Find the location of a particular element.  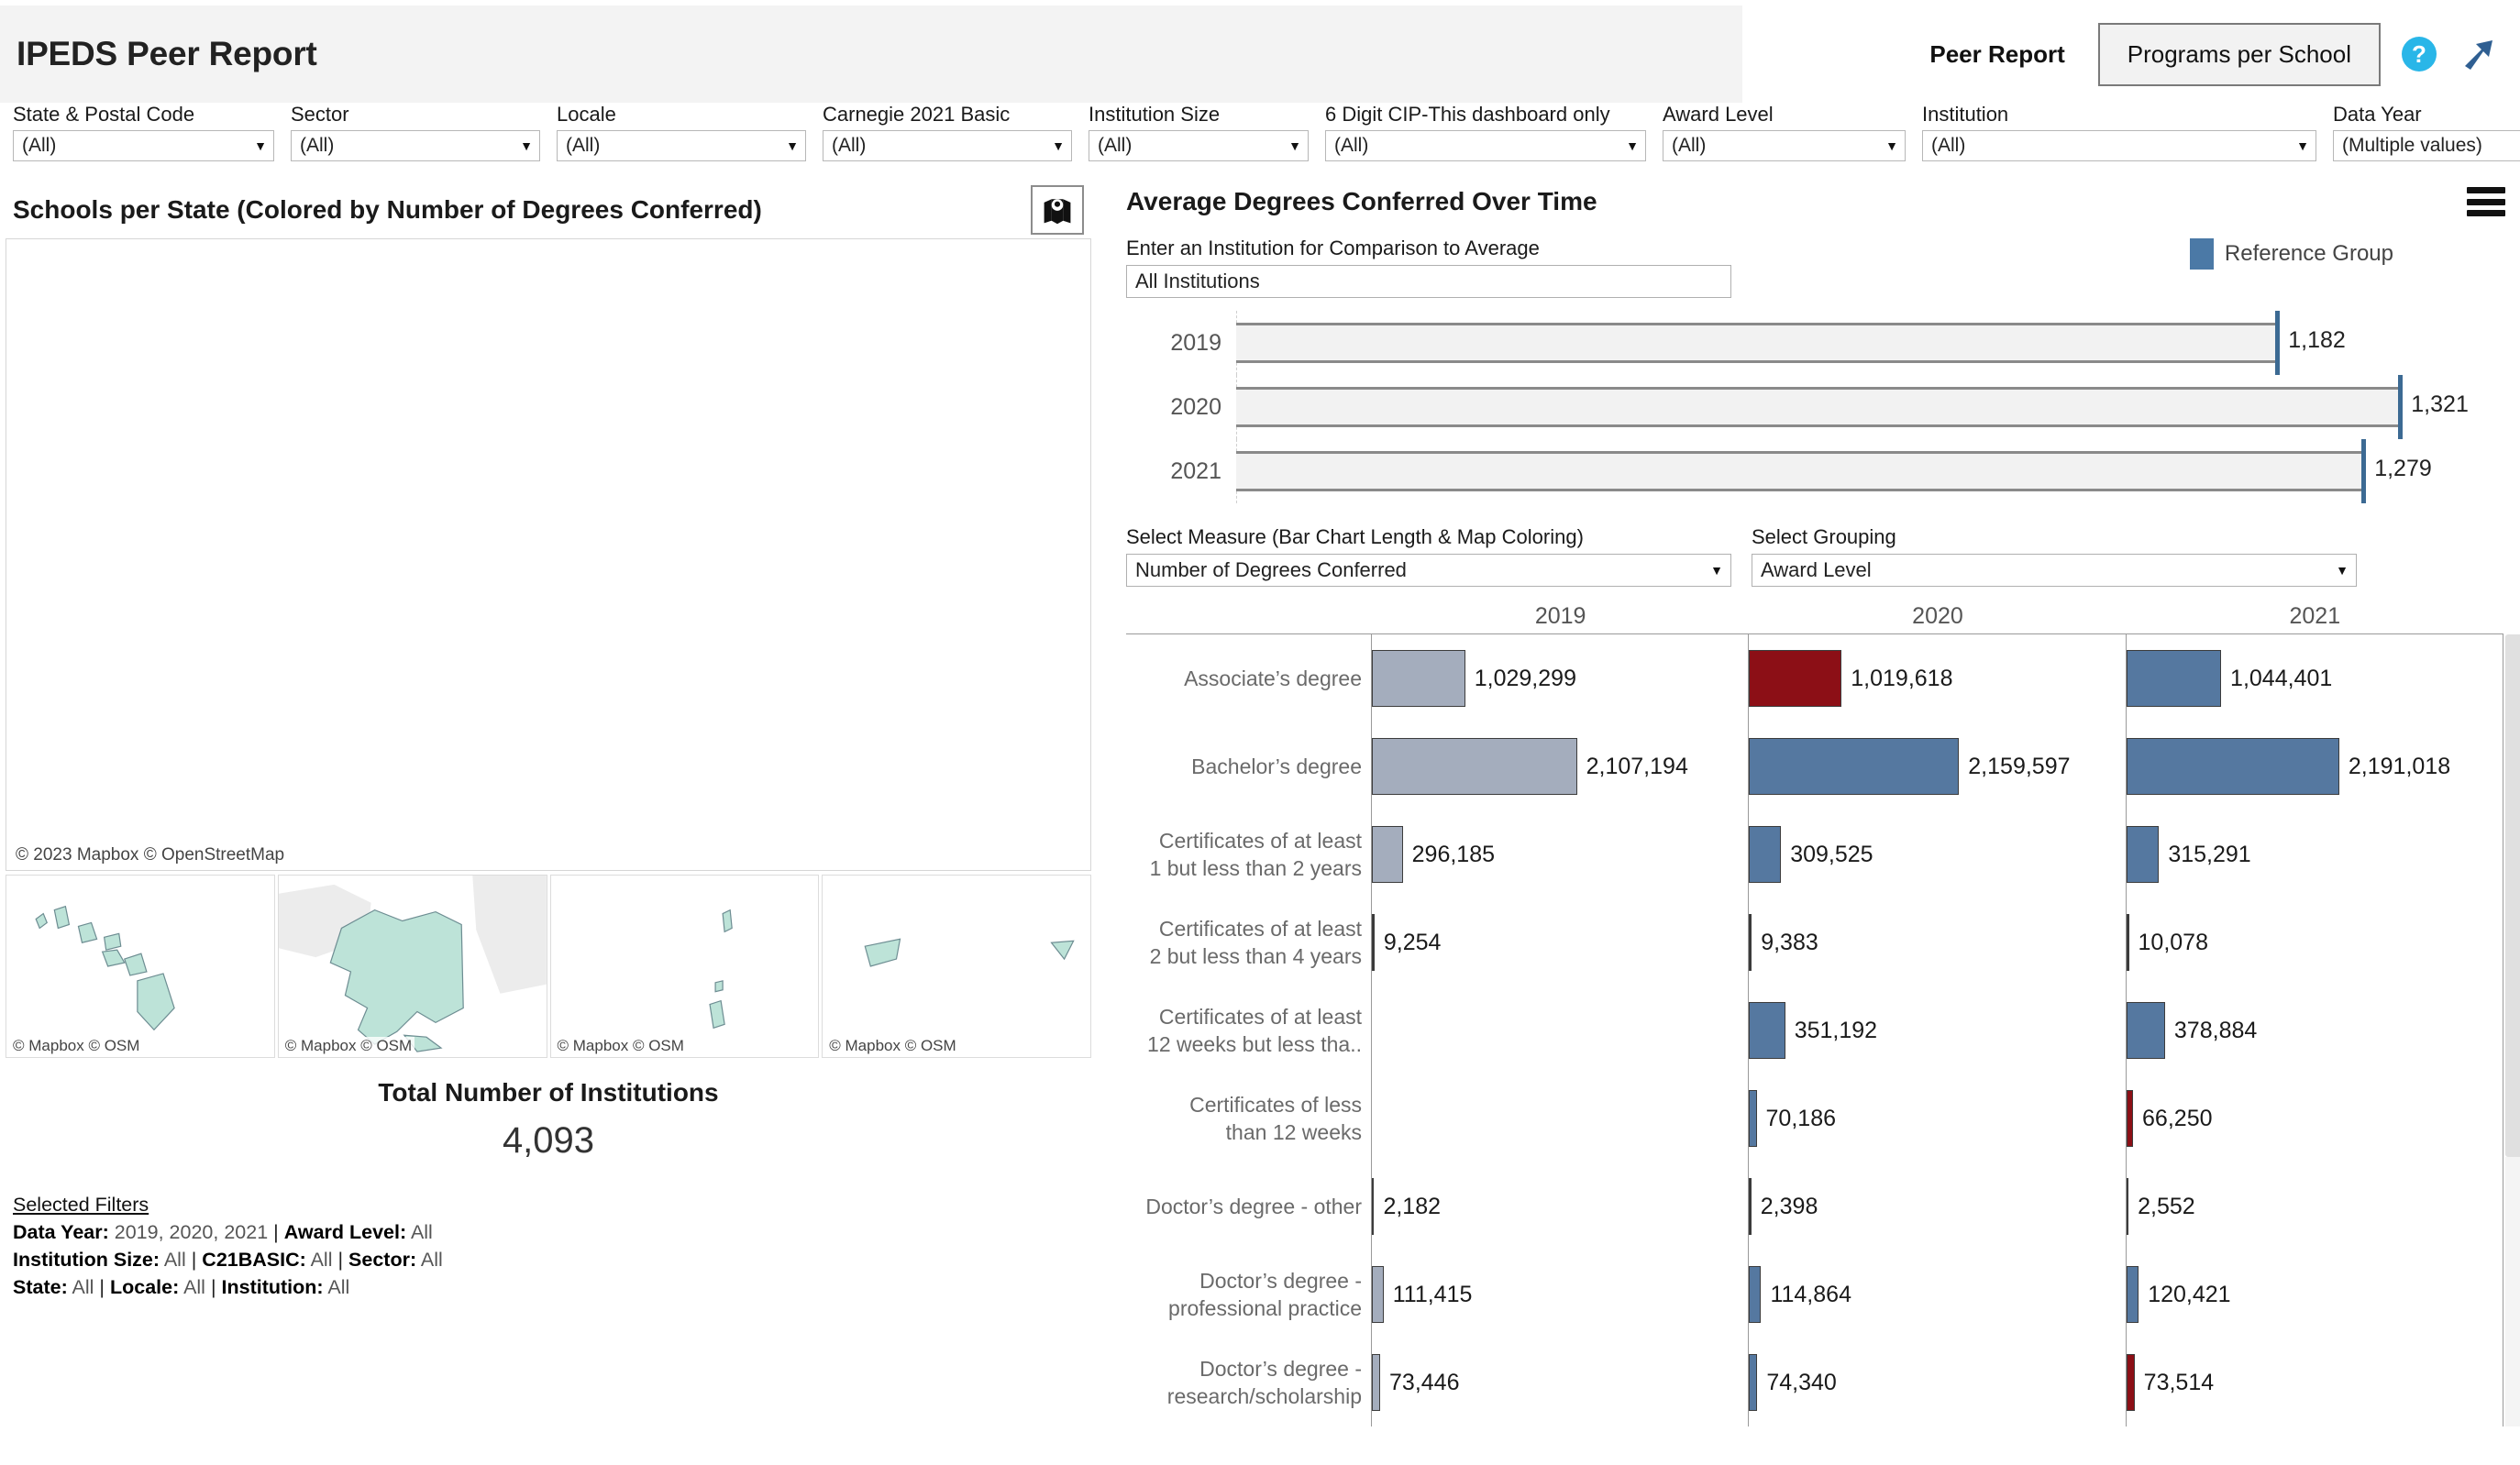

measure-value: Number of Degrees Conferred is located at coordinates (1271, 569).